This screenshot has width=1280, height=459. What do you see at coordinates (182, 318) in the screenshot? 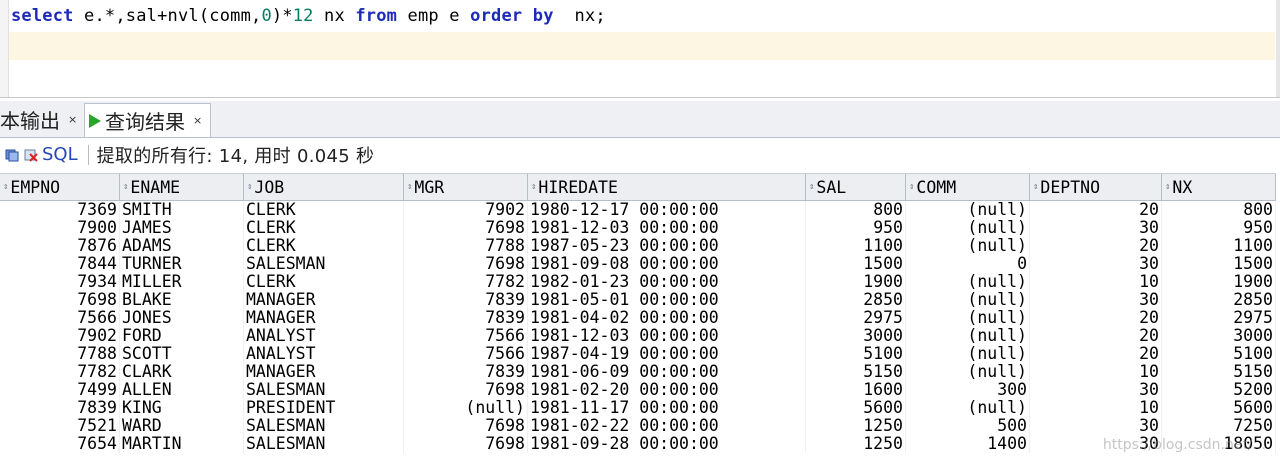
I see `cell-ename: JONES` at bounding box center [182, 318].